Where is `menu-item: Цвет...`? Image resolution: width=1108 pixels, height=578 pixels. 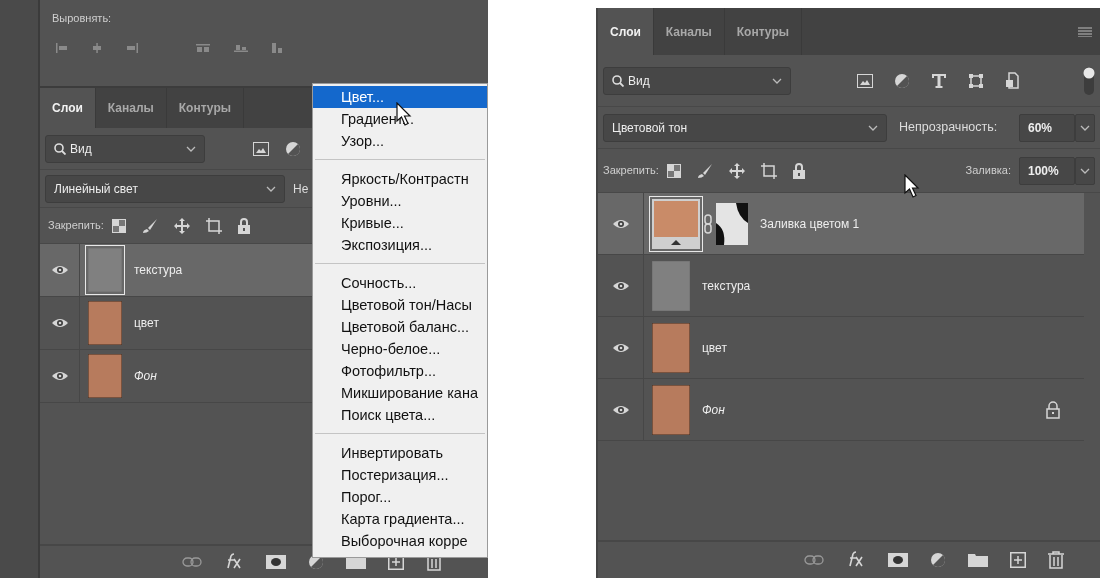
menu-item: Цвет... is located at coordinates (400, 97).